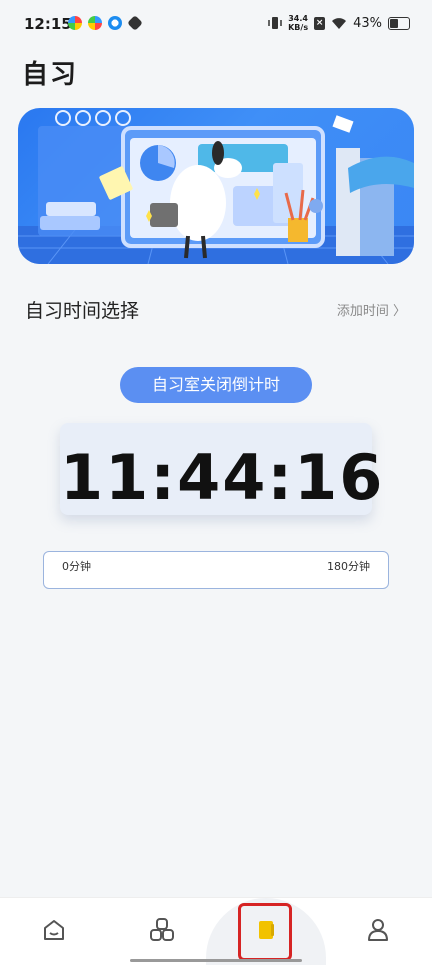  What do you see at coordinates (275, 23) in the screenshot?
I see `vibrate-icon` at bounding box center [275, 23].